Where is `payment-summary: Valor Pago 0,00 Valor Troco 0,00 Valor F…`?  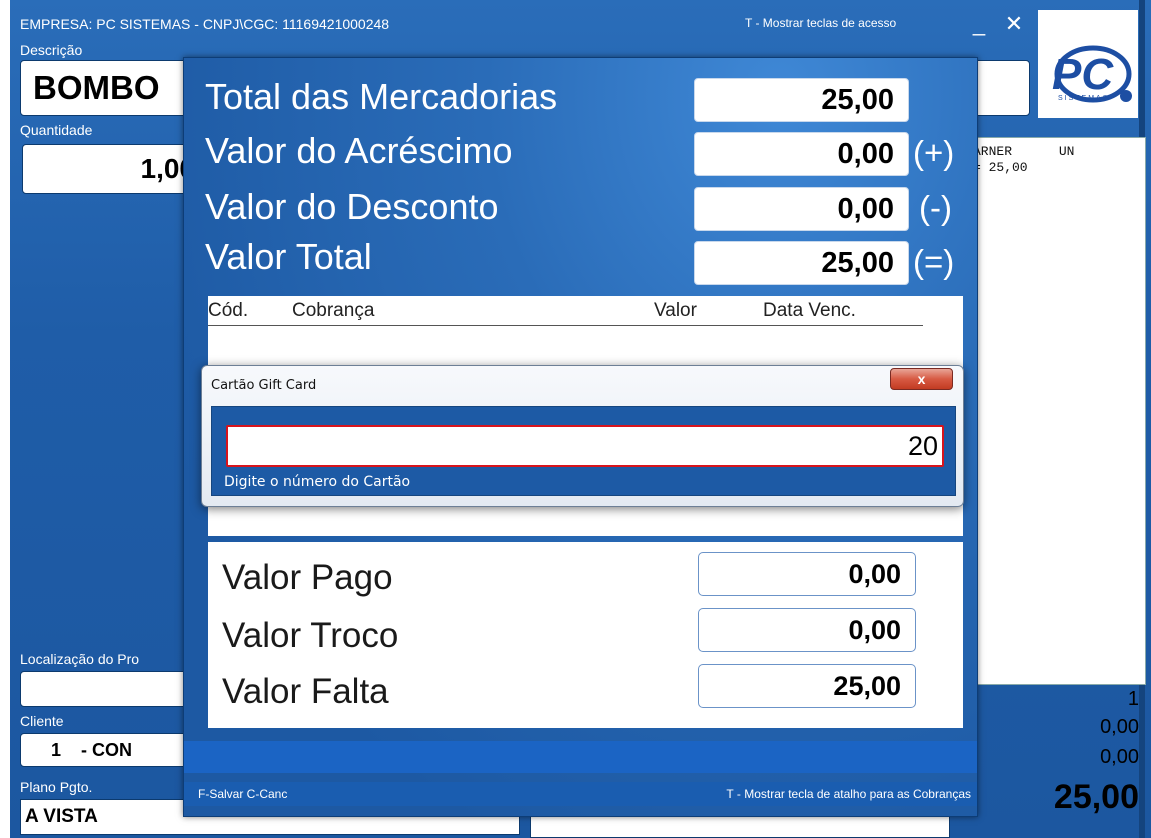
payment-summary: Valor Pago 0,00 Valor Troco 0,00 Valor F… is located at coordinates (585, 635).